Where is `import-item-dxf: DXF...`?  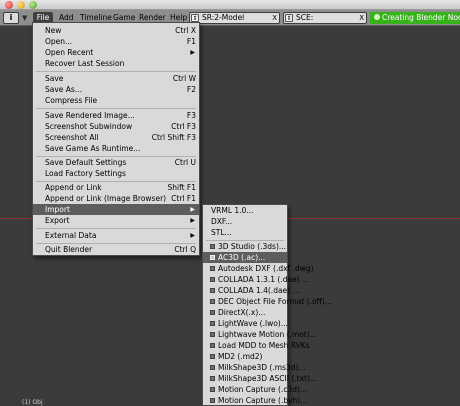
import-item-dxf: DXF... is located at coordinates (245, 221).